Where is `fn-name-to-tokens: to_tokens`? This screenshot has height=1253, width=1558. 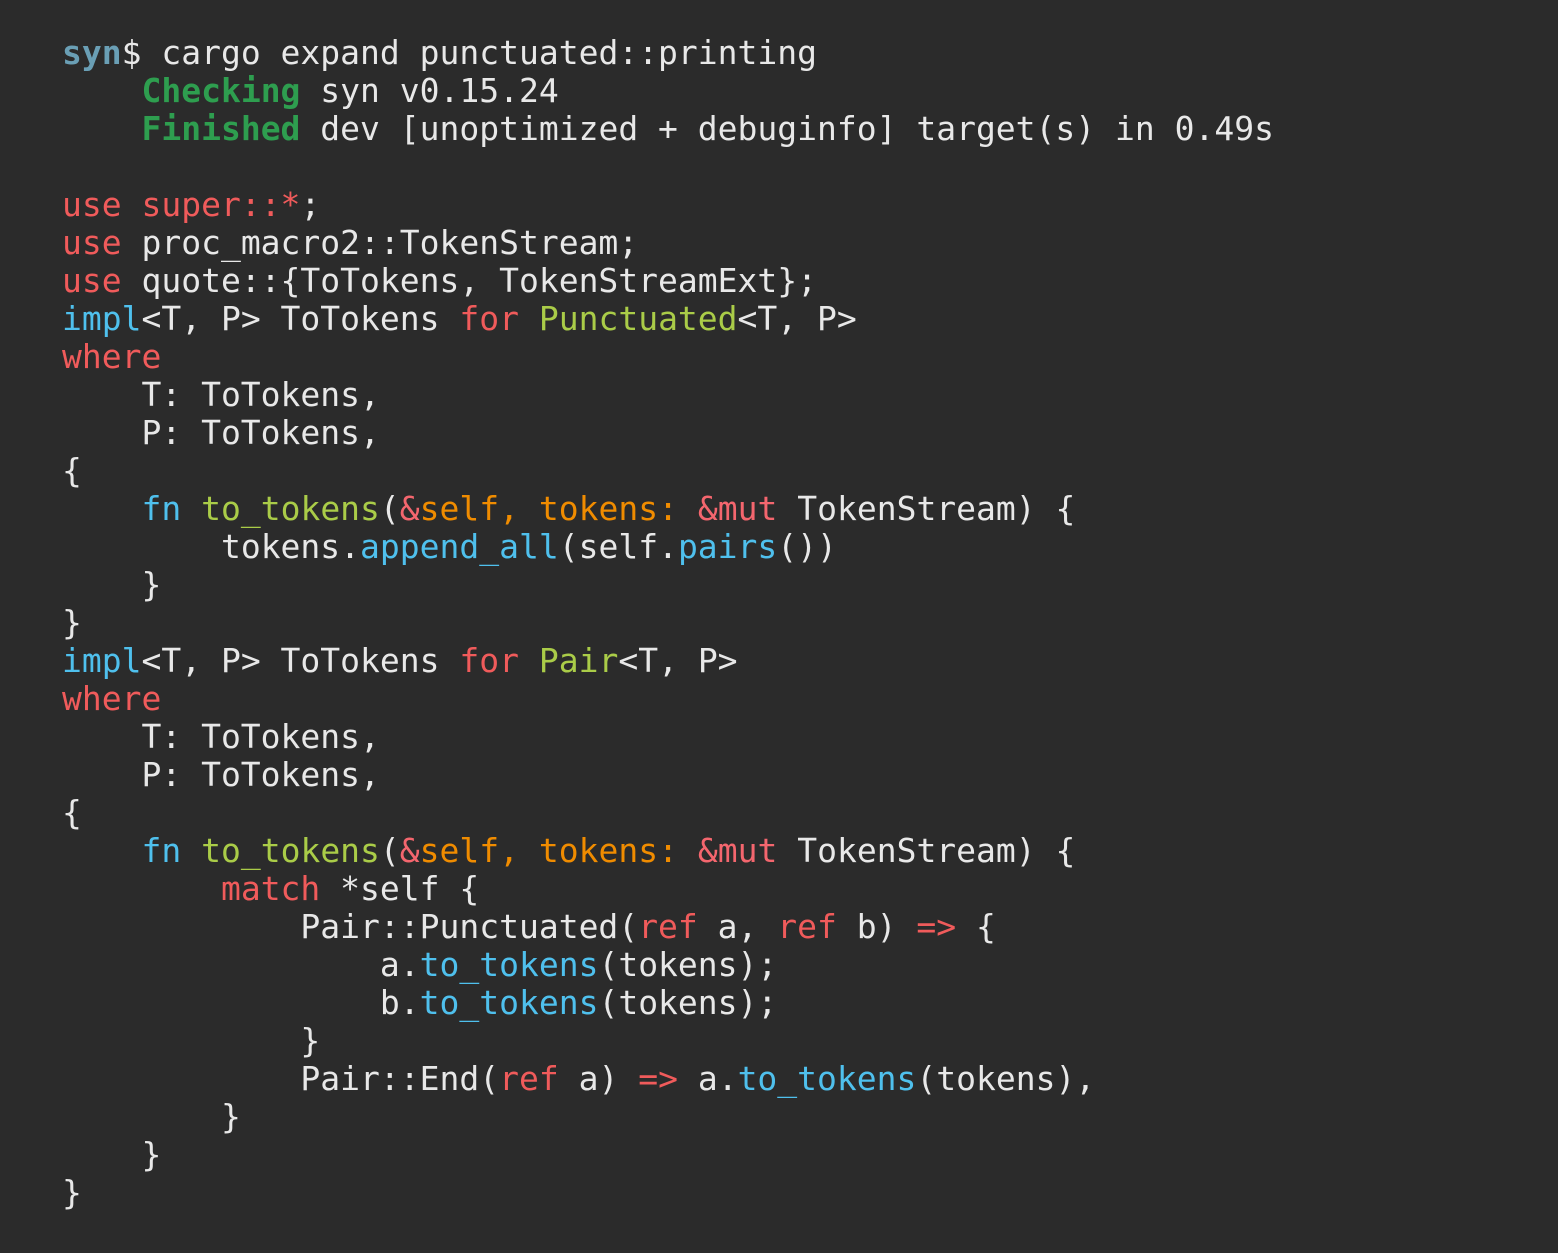
fn-name-to-tokens: to_tokens is located at coordinates (290, 508).